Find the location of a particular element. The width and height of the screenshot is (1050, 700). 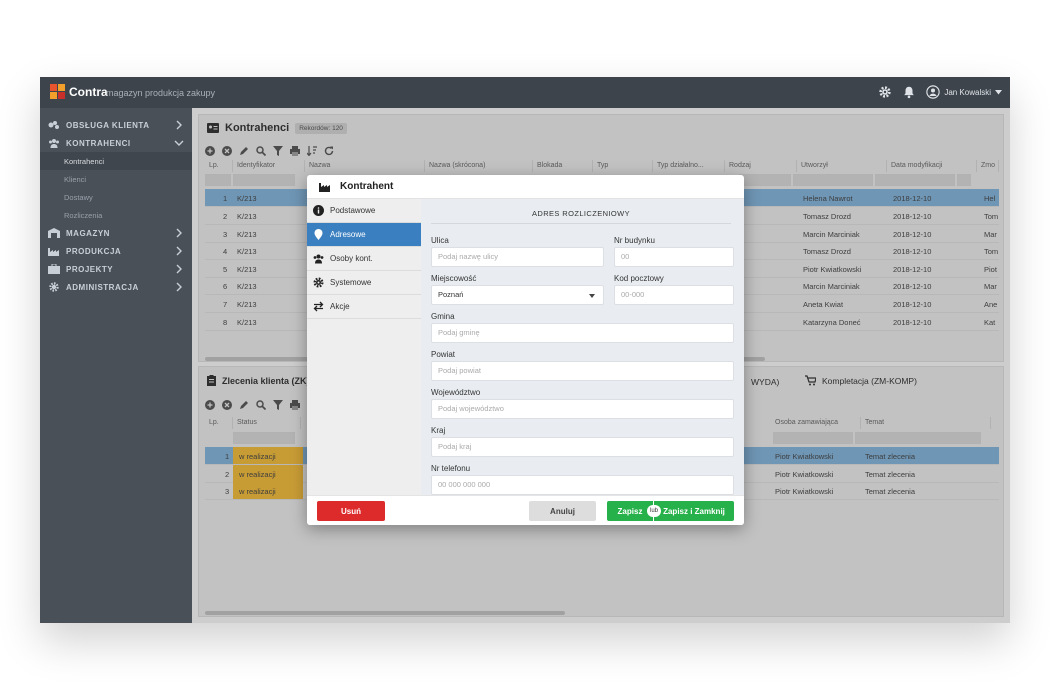

sidebar-item-label: KONTRAHENCI is located at coordinates (98, 143).